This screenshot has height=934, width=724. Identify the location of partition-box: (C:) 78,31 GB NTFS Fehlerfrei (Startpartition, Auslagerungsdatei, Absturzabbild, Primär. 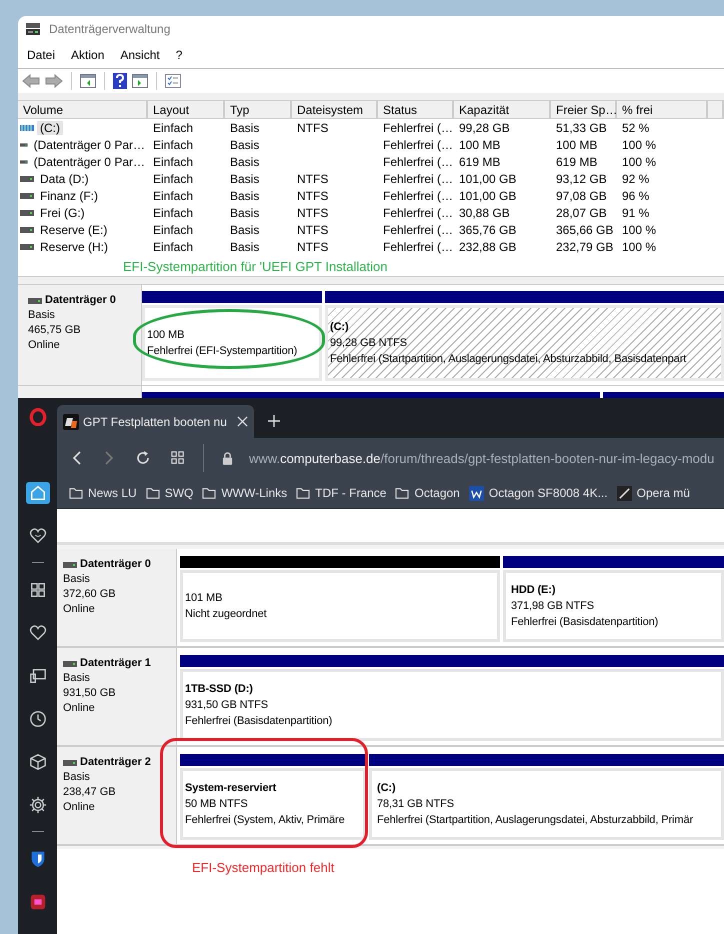
(546, 804).